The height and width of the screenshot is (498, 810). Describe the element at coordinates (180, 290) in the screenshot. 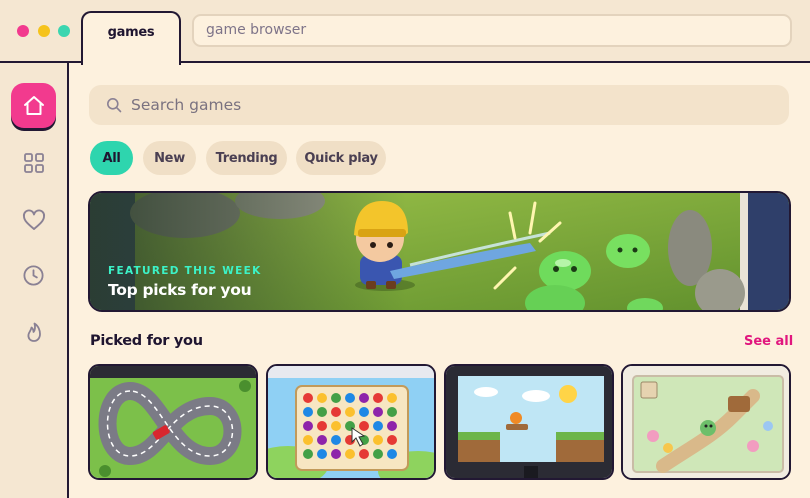

I see `featured-title: Top picks for you` at that location.